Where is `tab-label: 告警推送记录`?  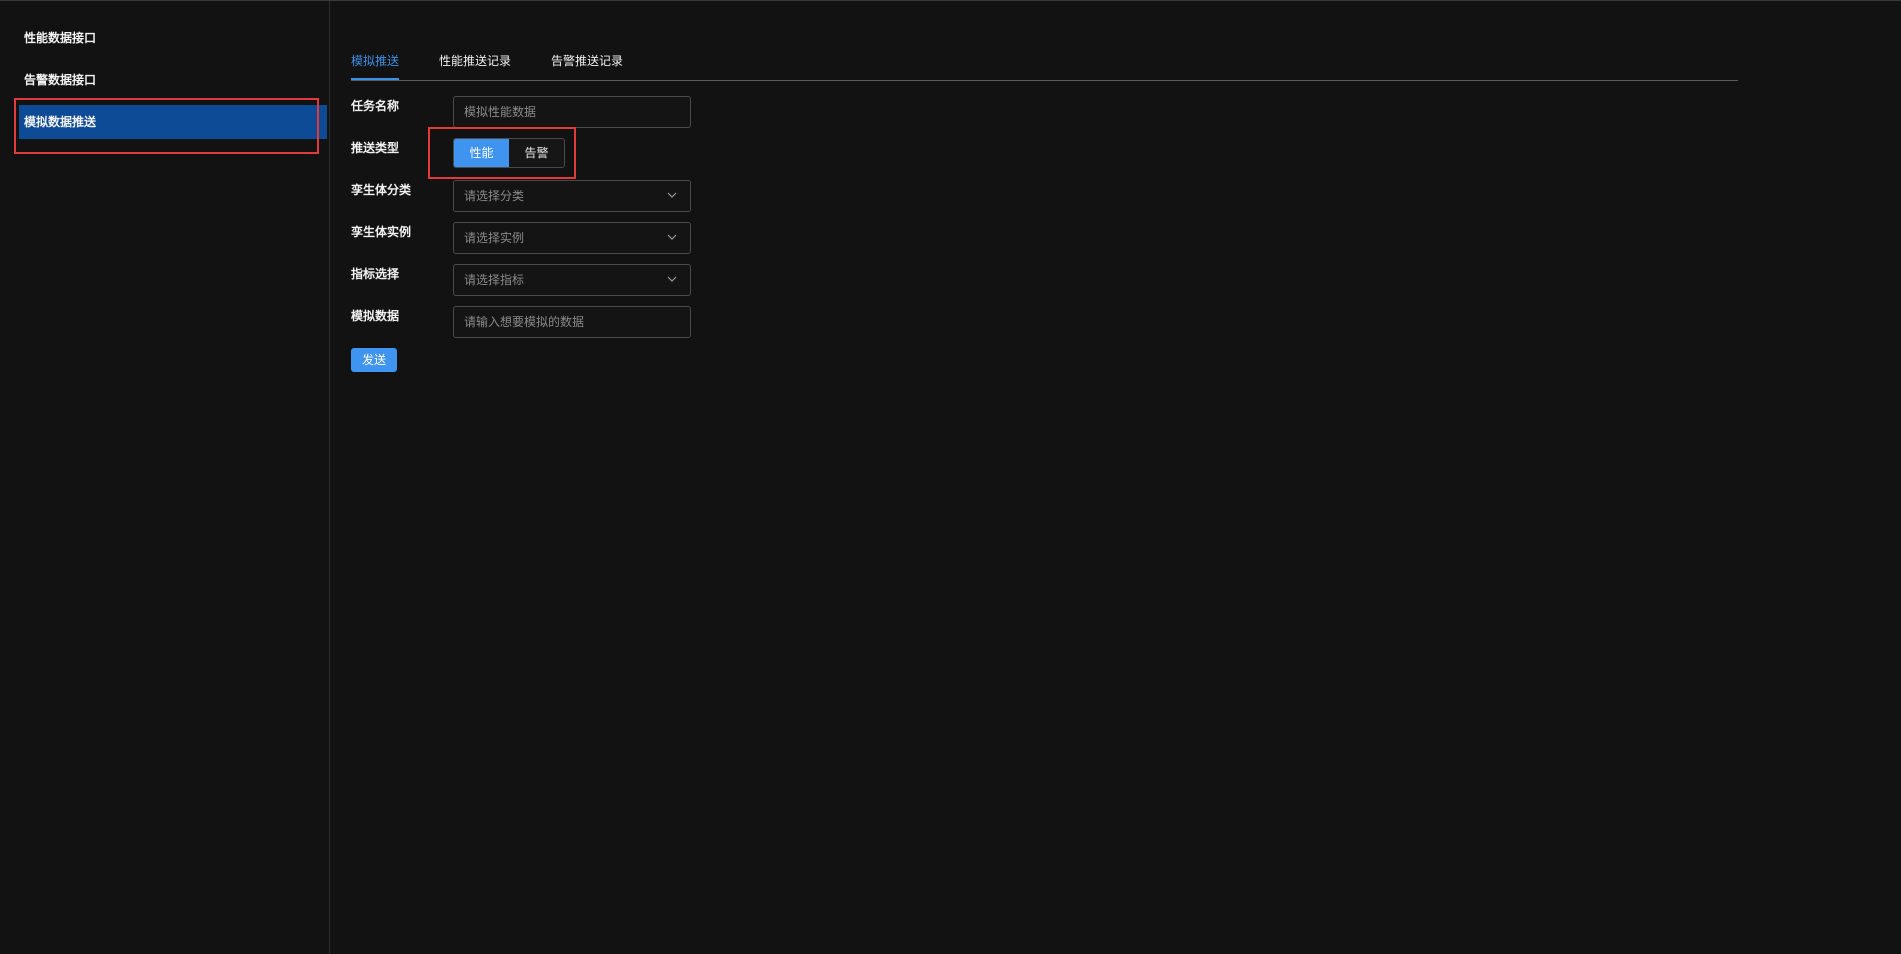
tab-label: 告警推送记录 is located at coordinates (587, 61).